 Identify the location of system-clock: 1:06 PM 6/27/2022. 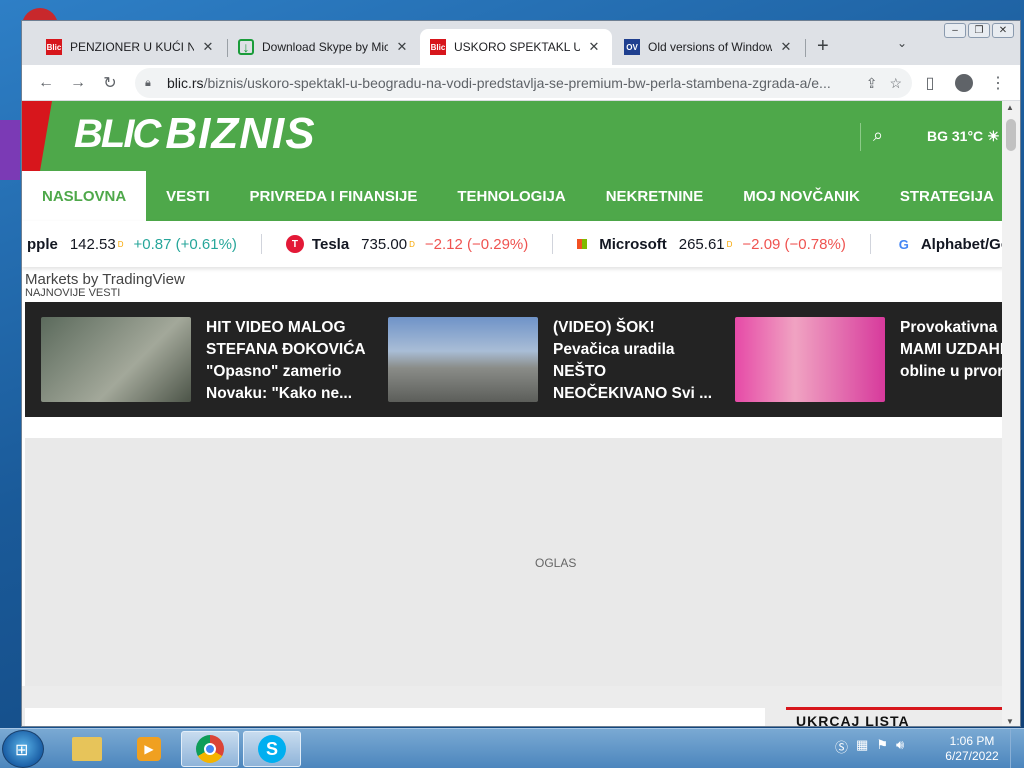
(972, 749).